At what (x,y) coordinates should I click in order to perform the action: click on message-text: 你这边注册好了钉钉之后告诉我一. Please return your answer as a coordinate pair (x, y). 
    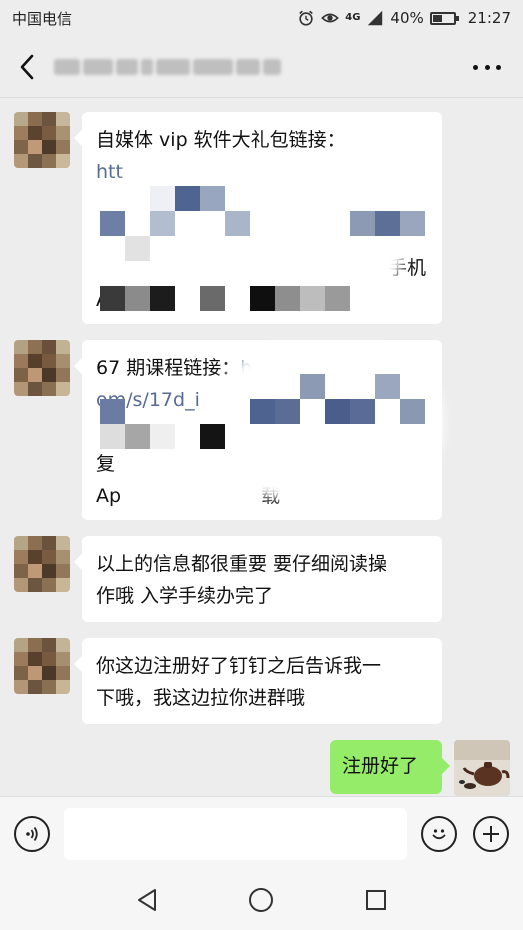
    Looking at the image, I should click on (239, 666).